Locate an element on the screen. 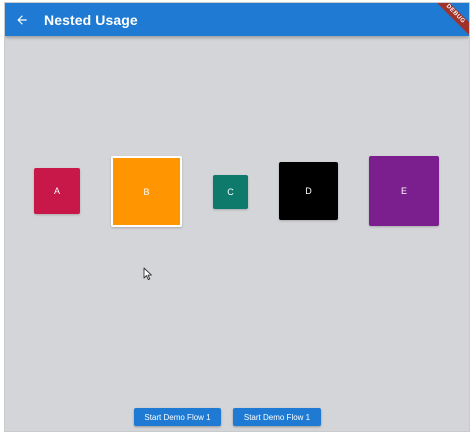 This screenshot has height=436, width=474. box-e-label: E is located at coordinates (403, 191).